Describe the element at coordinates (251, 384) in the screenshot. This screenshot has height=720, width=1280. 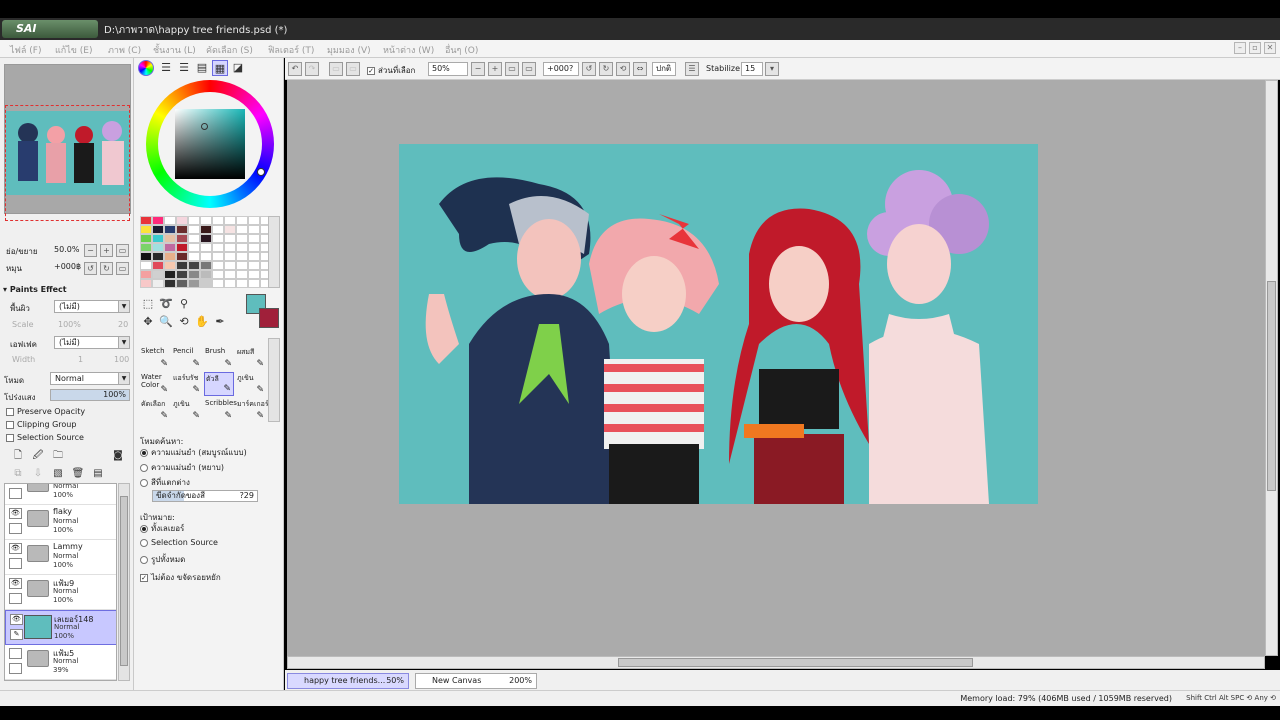
I see `brush-tool-slot: ภูเขิน ✎` at that location.